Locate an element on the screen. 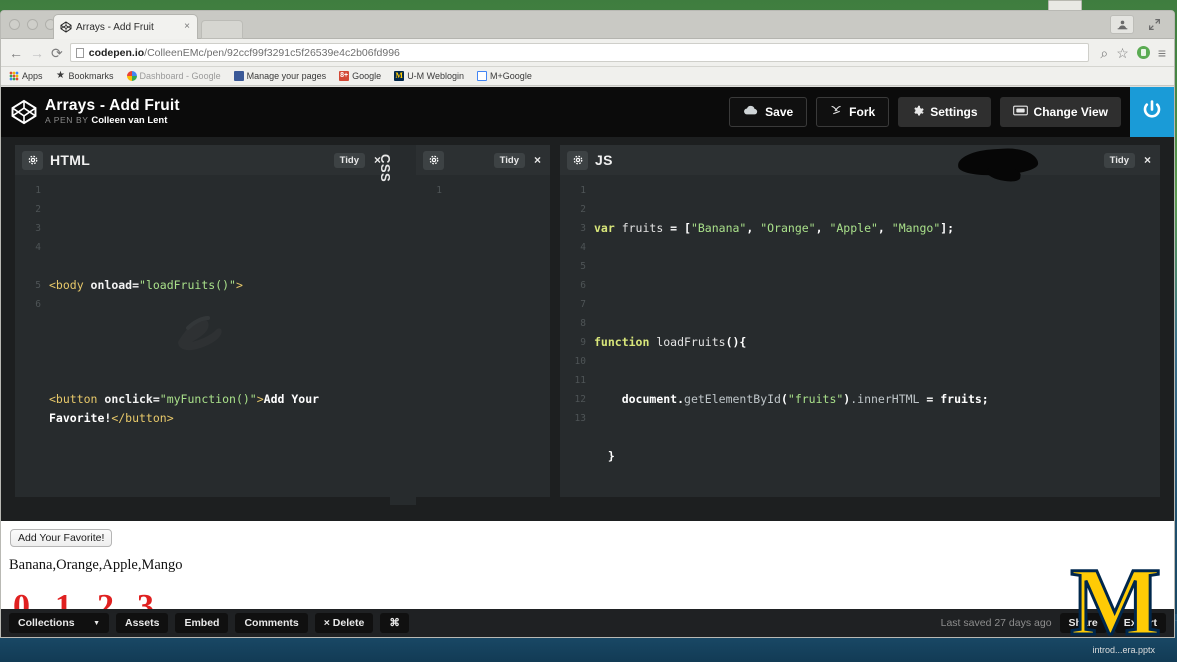 This screenshot has width=1177, height=662. back-button: ← is located at coordinates (16, 53).